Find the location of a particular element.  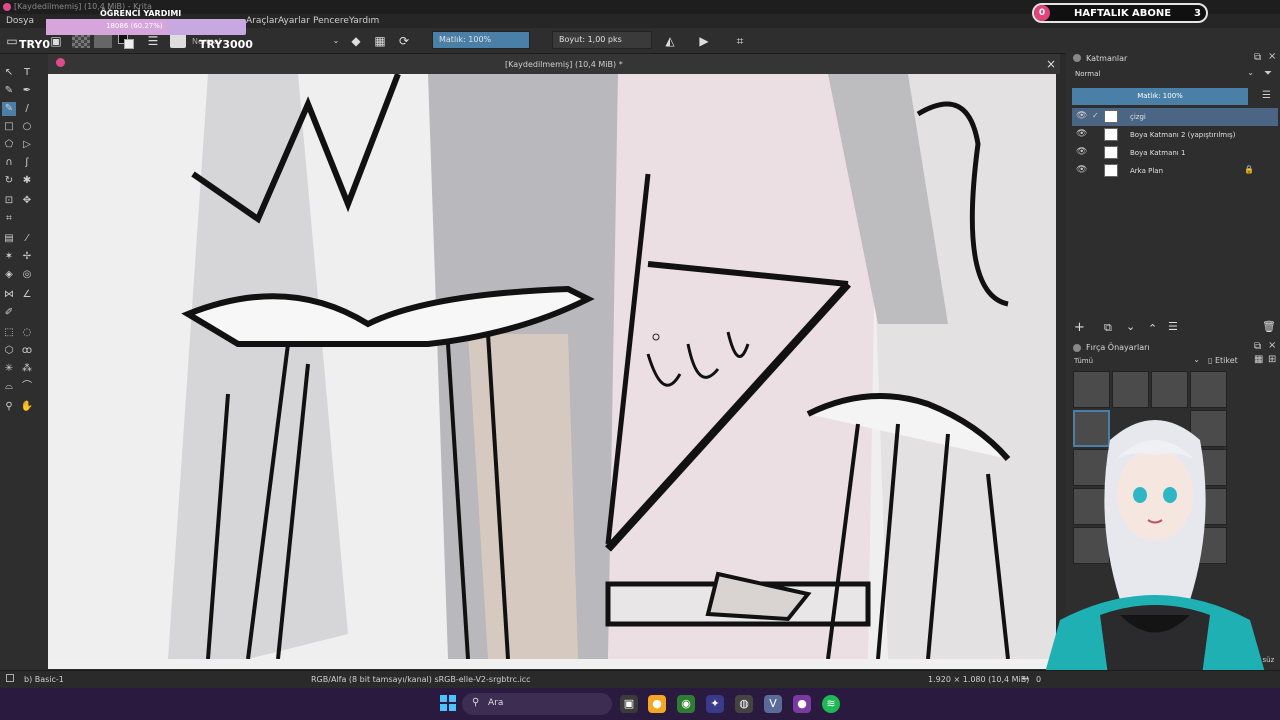

dynamic-brush-icon: ↻ is located at coordinates (9, 181).